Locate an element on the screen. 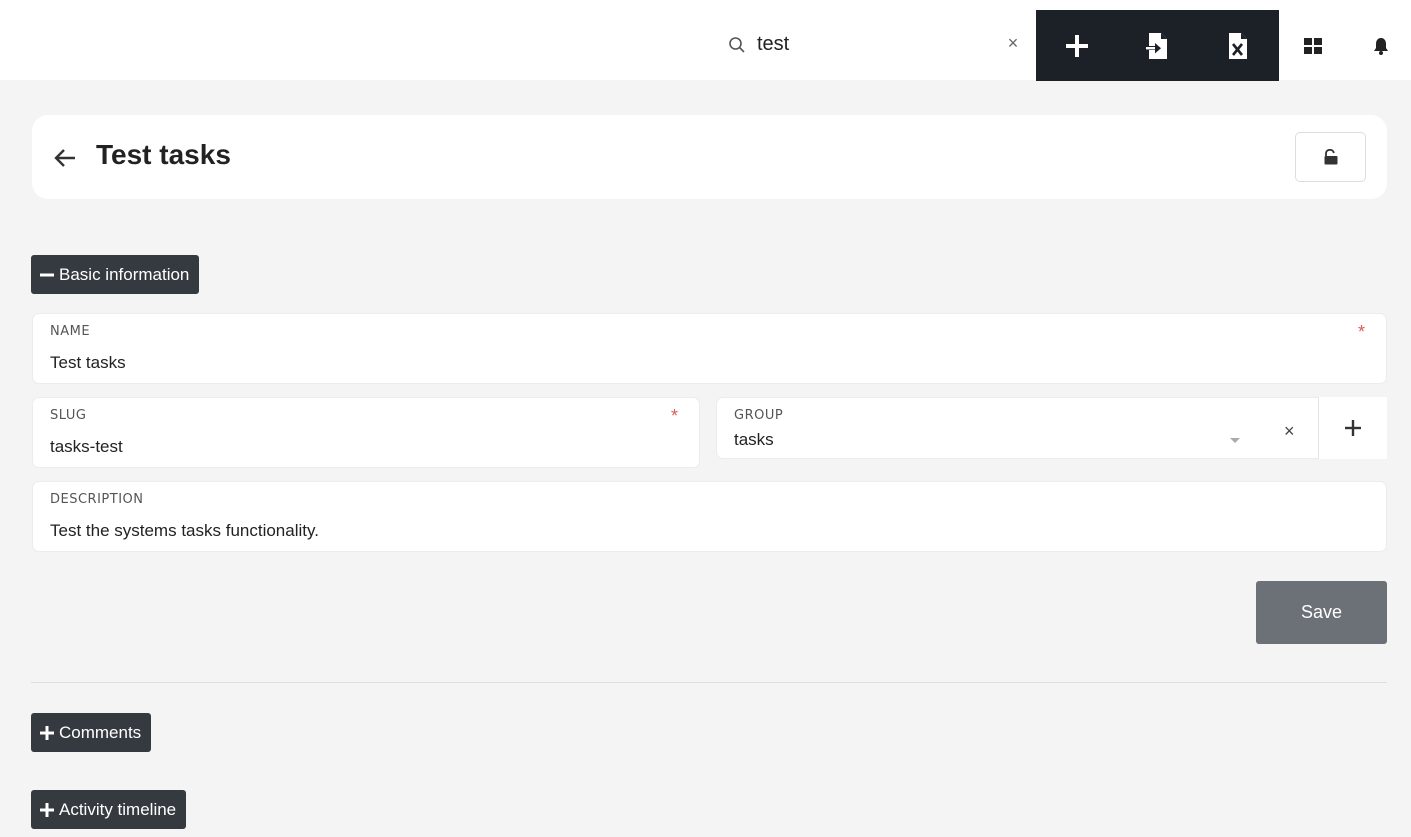 Image resolution: width=1411 pixels, height=837 pixels. add-icon is located at coordinates (1076, 45).